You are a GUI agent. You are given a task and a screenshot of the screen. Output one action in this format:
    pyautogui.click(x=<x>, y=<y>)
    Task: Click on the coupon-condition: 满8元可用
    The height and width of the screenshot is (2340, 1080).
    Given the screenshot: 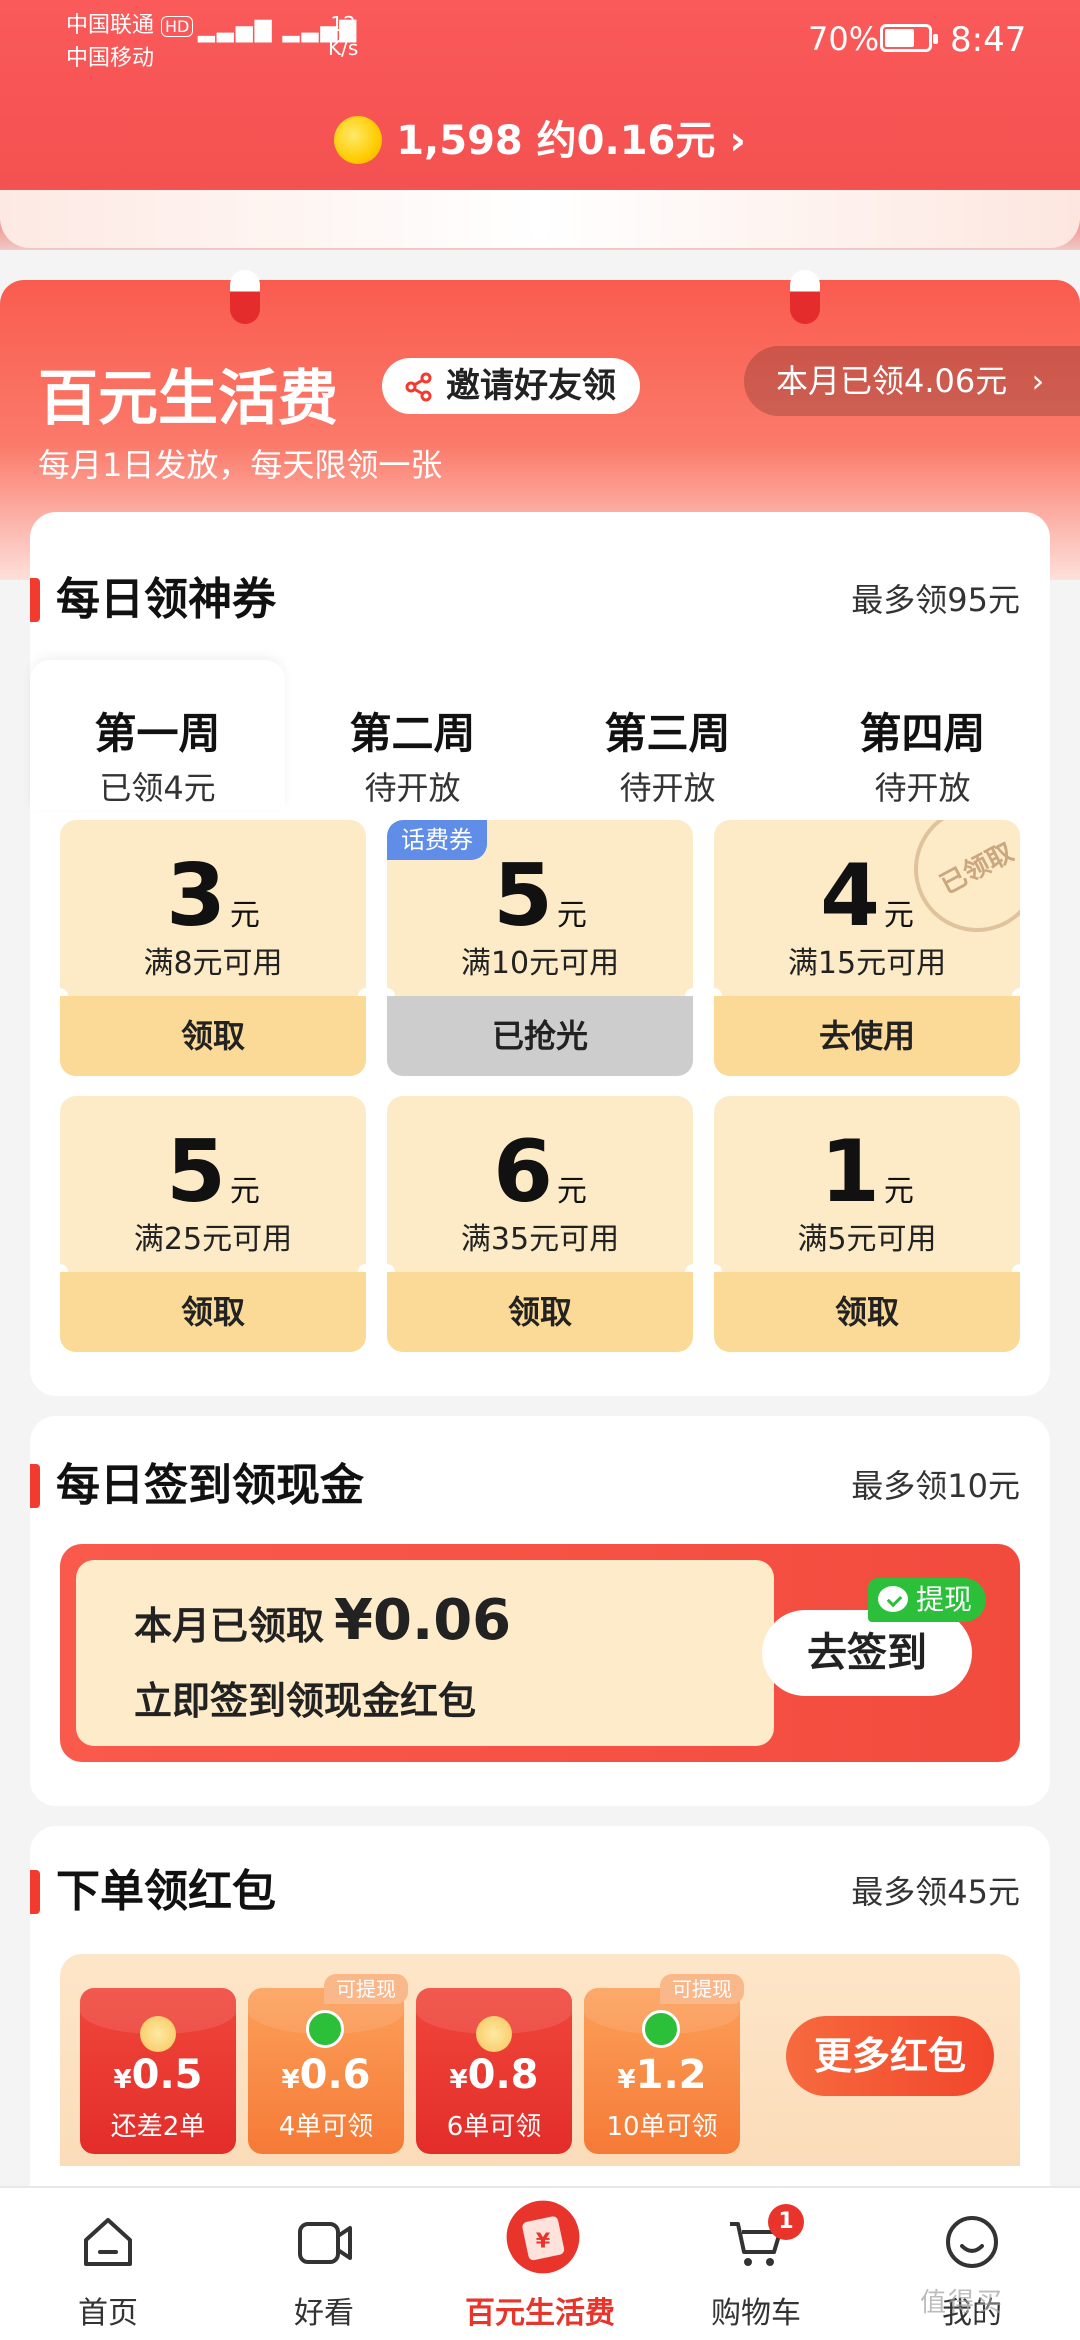 What is the action you would take?
    pyautogui.click(x=213, y=963)
    